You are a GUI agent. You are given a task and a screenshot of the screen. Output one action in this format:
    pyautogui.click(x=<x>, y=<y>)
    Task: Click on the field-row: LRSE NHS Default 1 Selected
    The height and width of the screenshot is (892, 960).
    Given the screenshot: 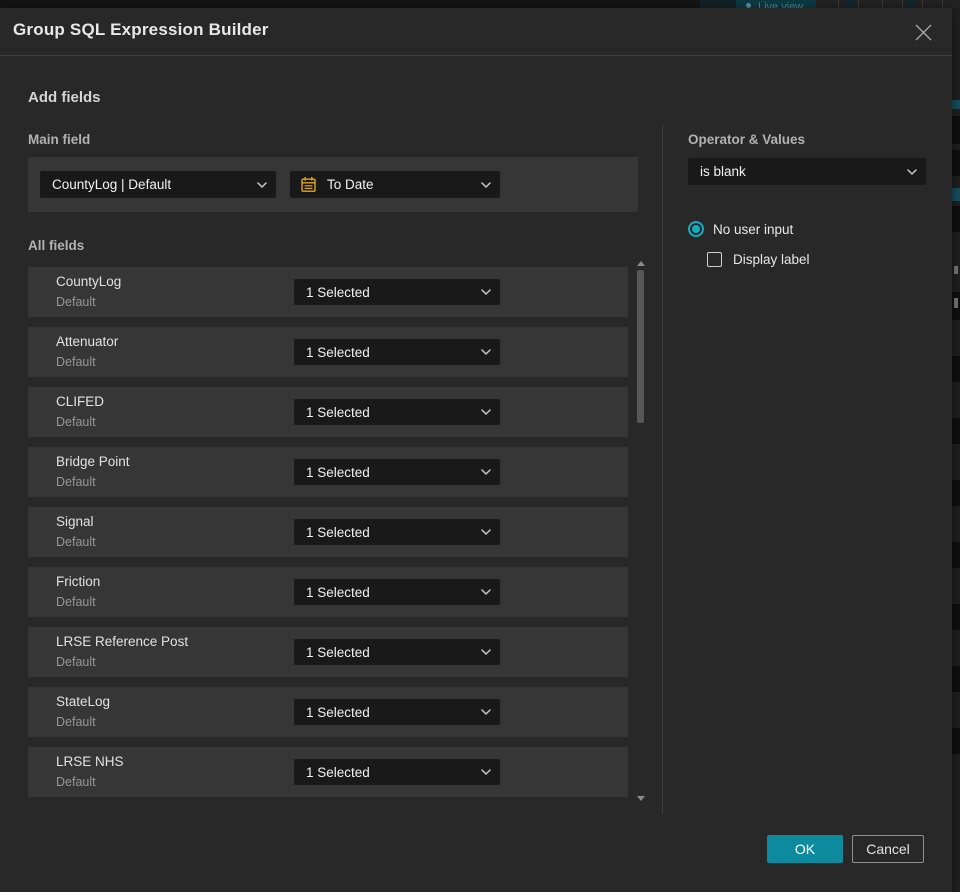 What is the action you would take?
    pyautogui.click(x=328, y=772)
    